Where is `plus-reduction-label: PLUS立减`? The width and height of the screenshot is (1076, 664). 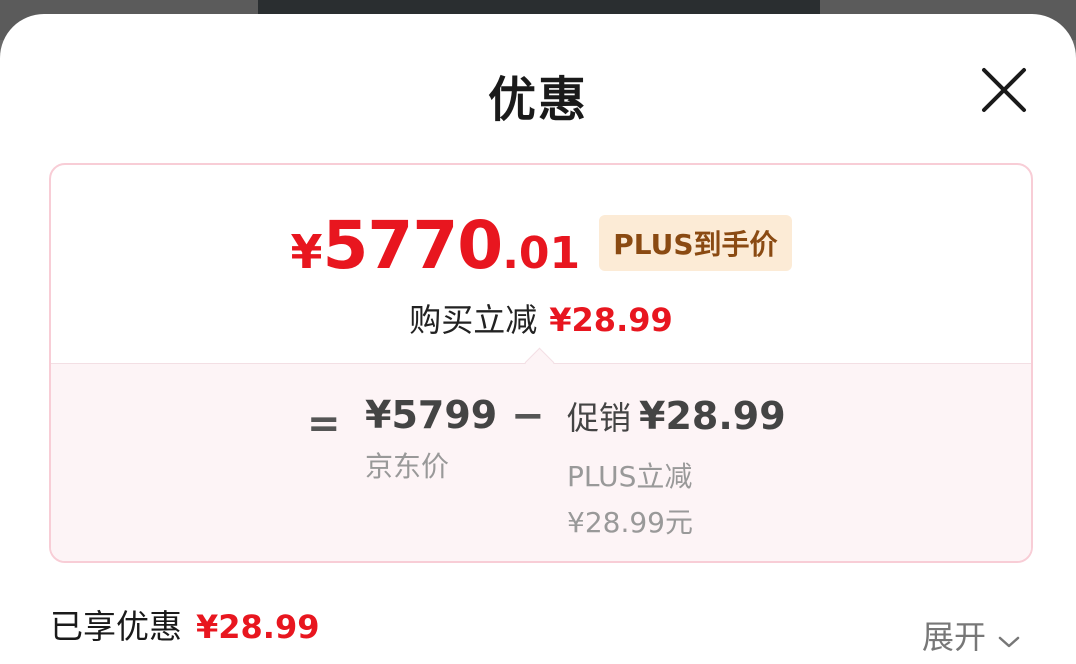 plus-reduction-label: PLUS立减 is located at coordinates (630, 476).